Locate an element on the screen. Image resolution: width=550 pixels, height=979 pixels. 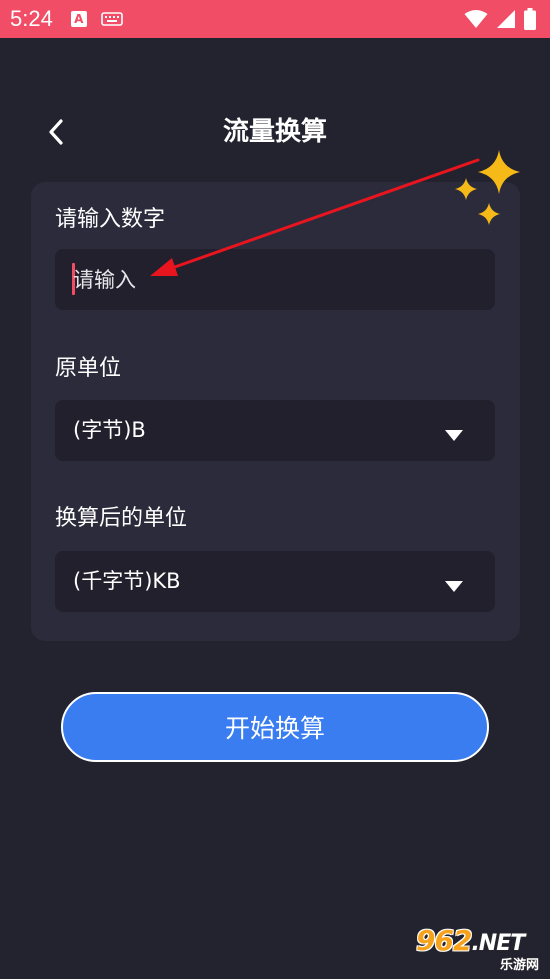
number-input-box is located at coordinates (275, 279).